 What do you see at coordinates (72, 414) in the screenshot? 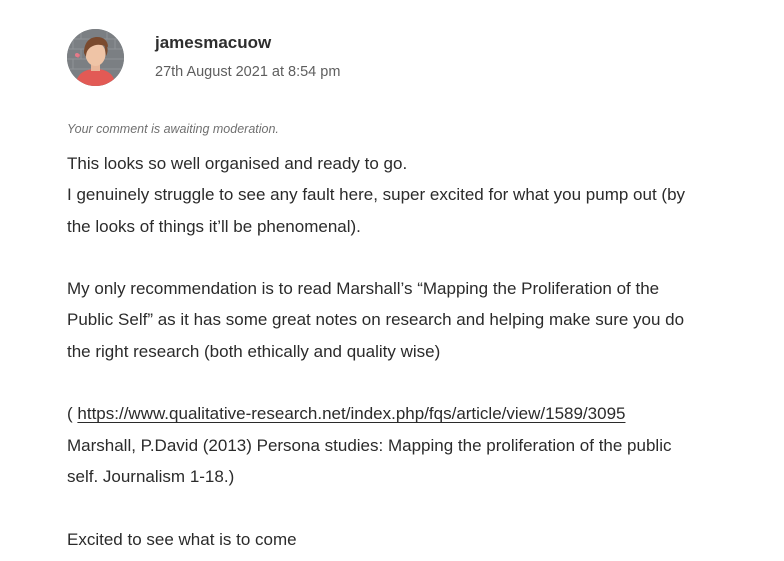
I see `reference-prefix: (` at bounding box center [72, 414].